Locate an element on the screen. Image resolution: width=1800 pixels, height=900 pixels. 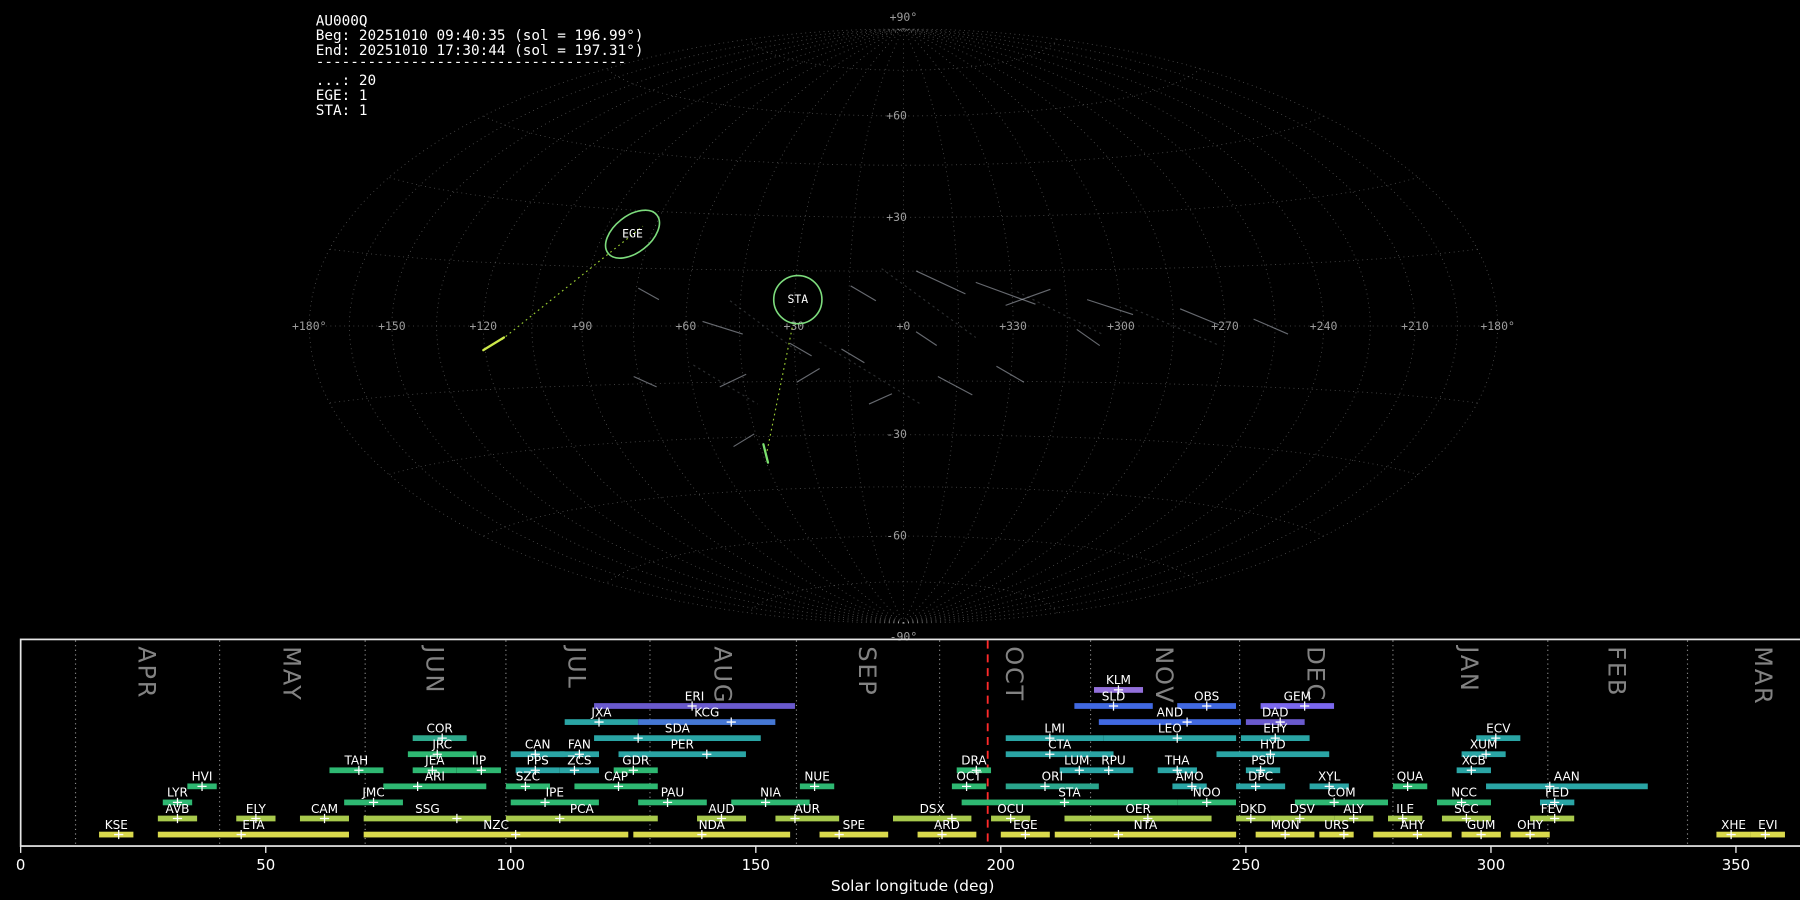
shower-DKD: DKD is located at coordinates (1253, 813).